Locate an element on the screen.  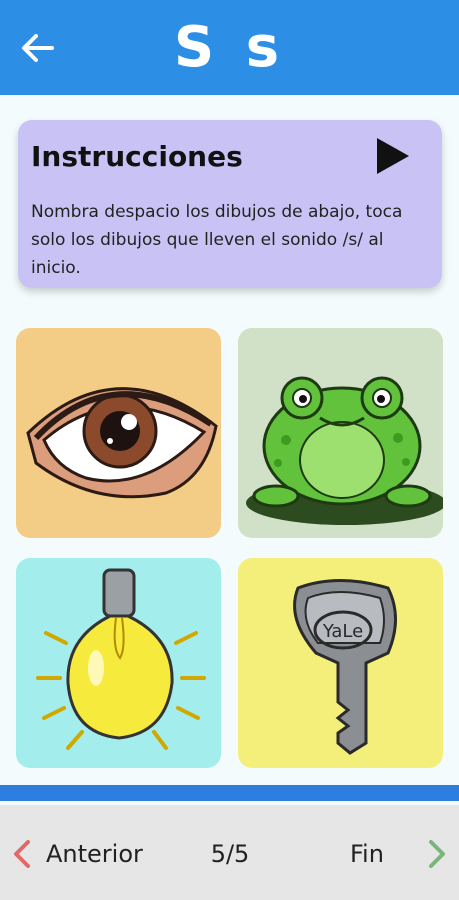
finish-button: Fin is located at coordinates (367, 854).